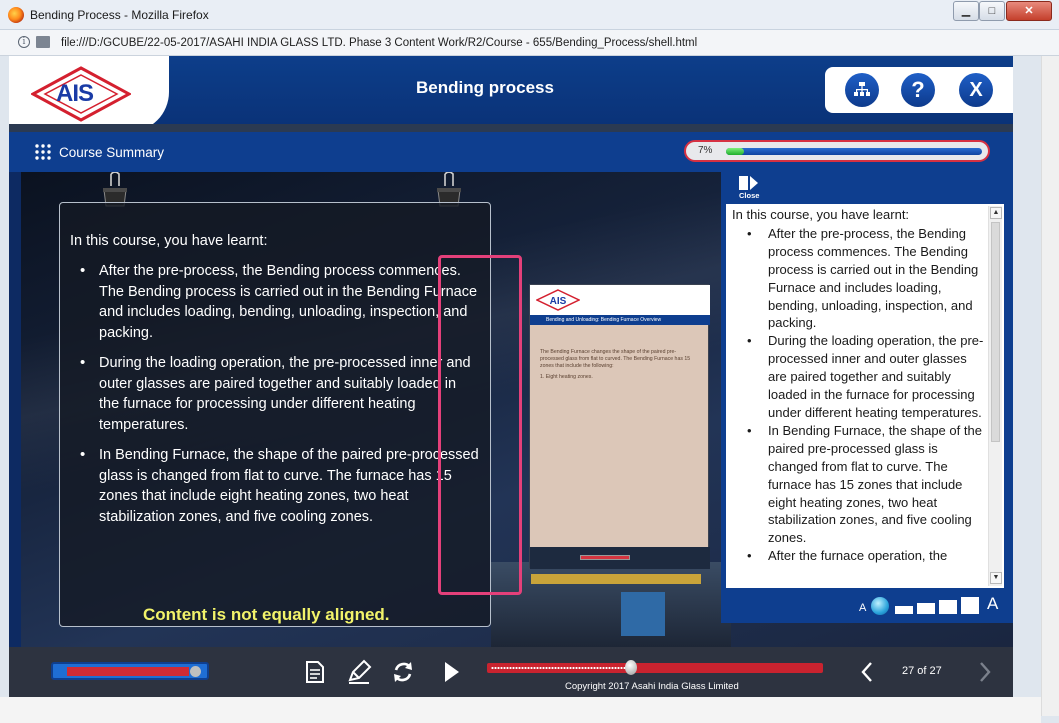 The image size is (1059, 723). What do you see at coordinates (43, 42) in the screenshot?
I see `page-icon` at bounding box center [43, 42].